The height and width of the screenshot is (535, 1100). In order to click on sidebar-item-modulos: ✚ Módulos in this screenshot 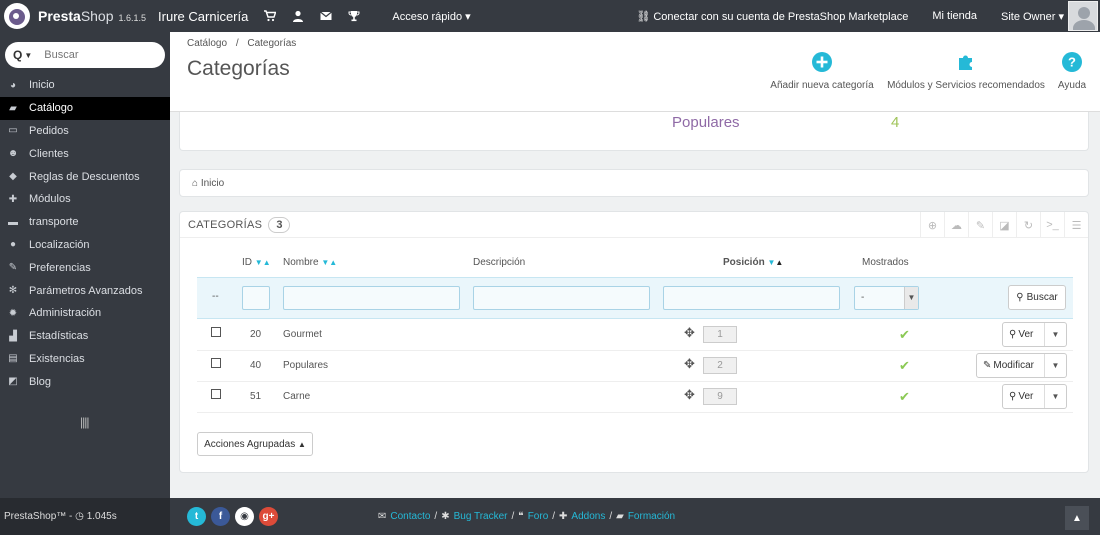, I will do `click(85, 199)`.